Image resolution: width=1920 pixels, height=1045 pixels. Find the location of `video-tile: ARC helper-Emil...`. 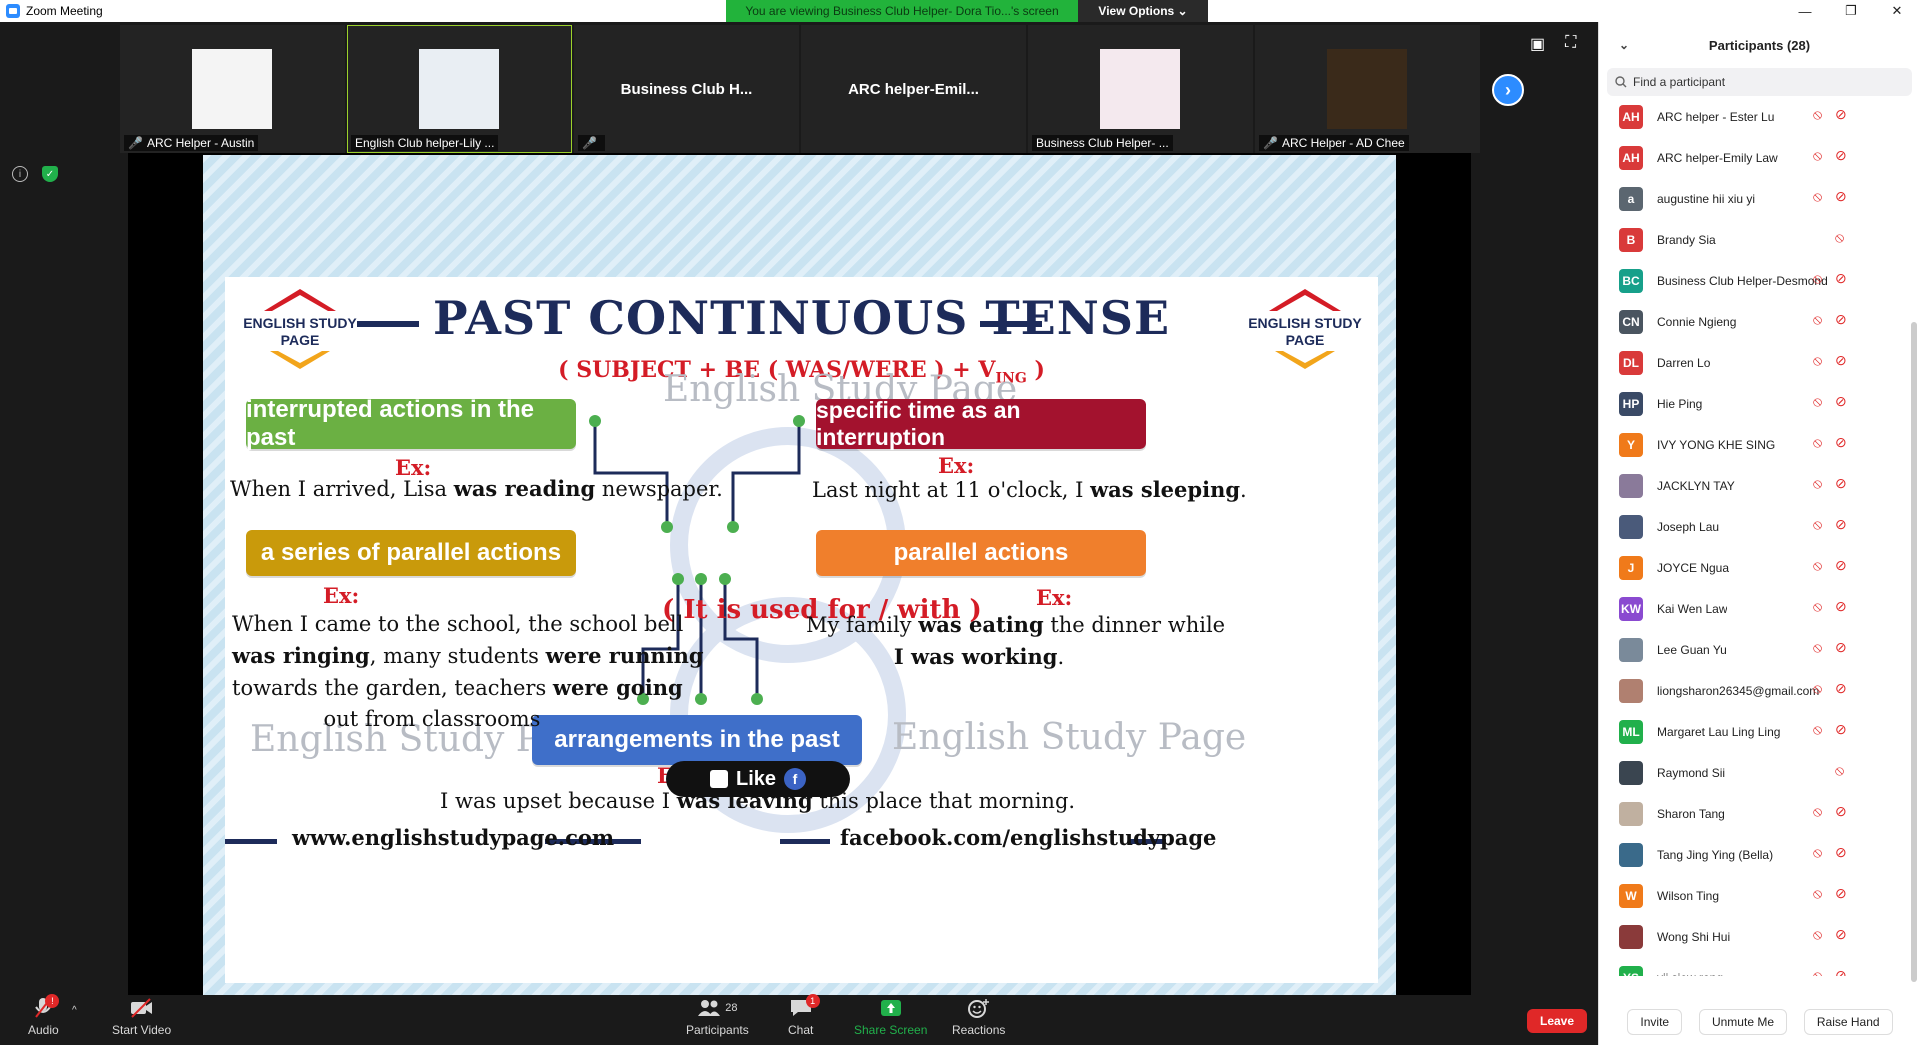

video-tile: ARC helper-Emil... is located at coordinates (913, 89).